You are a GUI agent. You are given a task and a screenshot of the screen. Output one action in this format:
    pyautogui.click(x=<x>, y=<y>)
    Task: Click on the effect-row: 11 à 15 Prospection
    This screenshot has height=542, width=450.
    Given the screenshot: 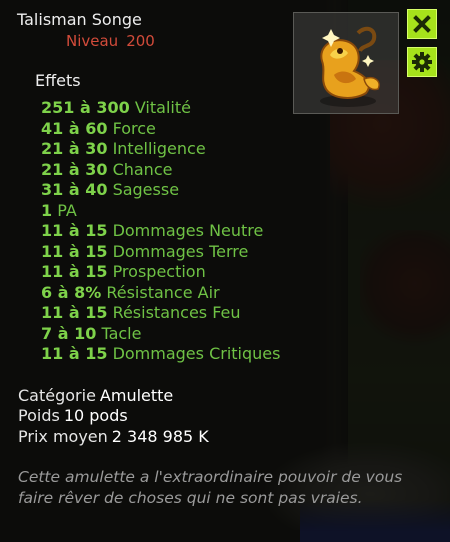 What is the action you would take?
    pyautogui.click(x=160, y=272)
    